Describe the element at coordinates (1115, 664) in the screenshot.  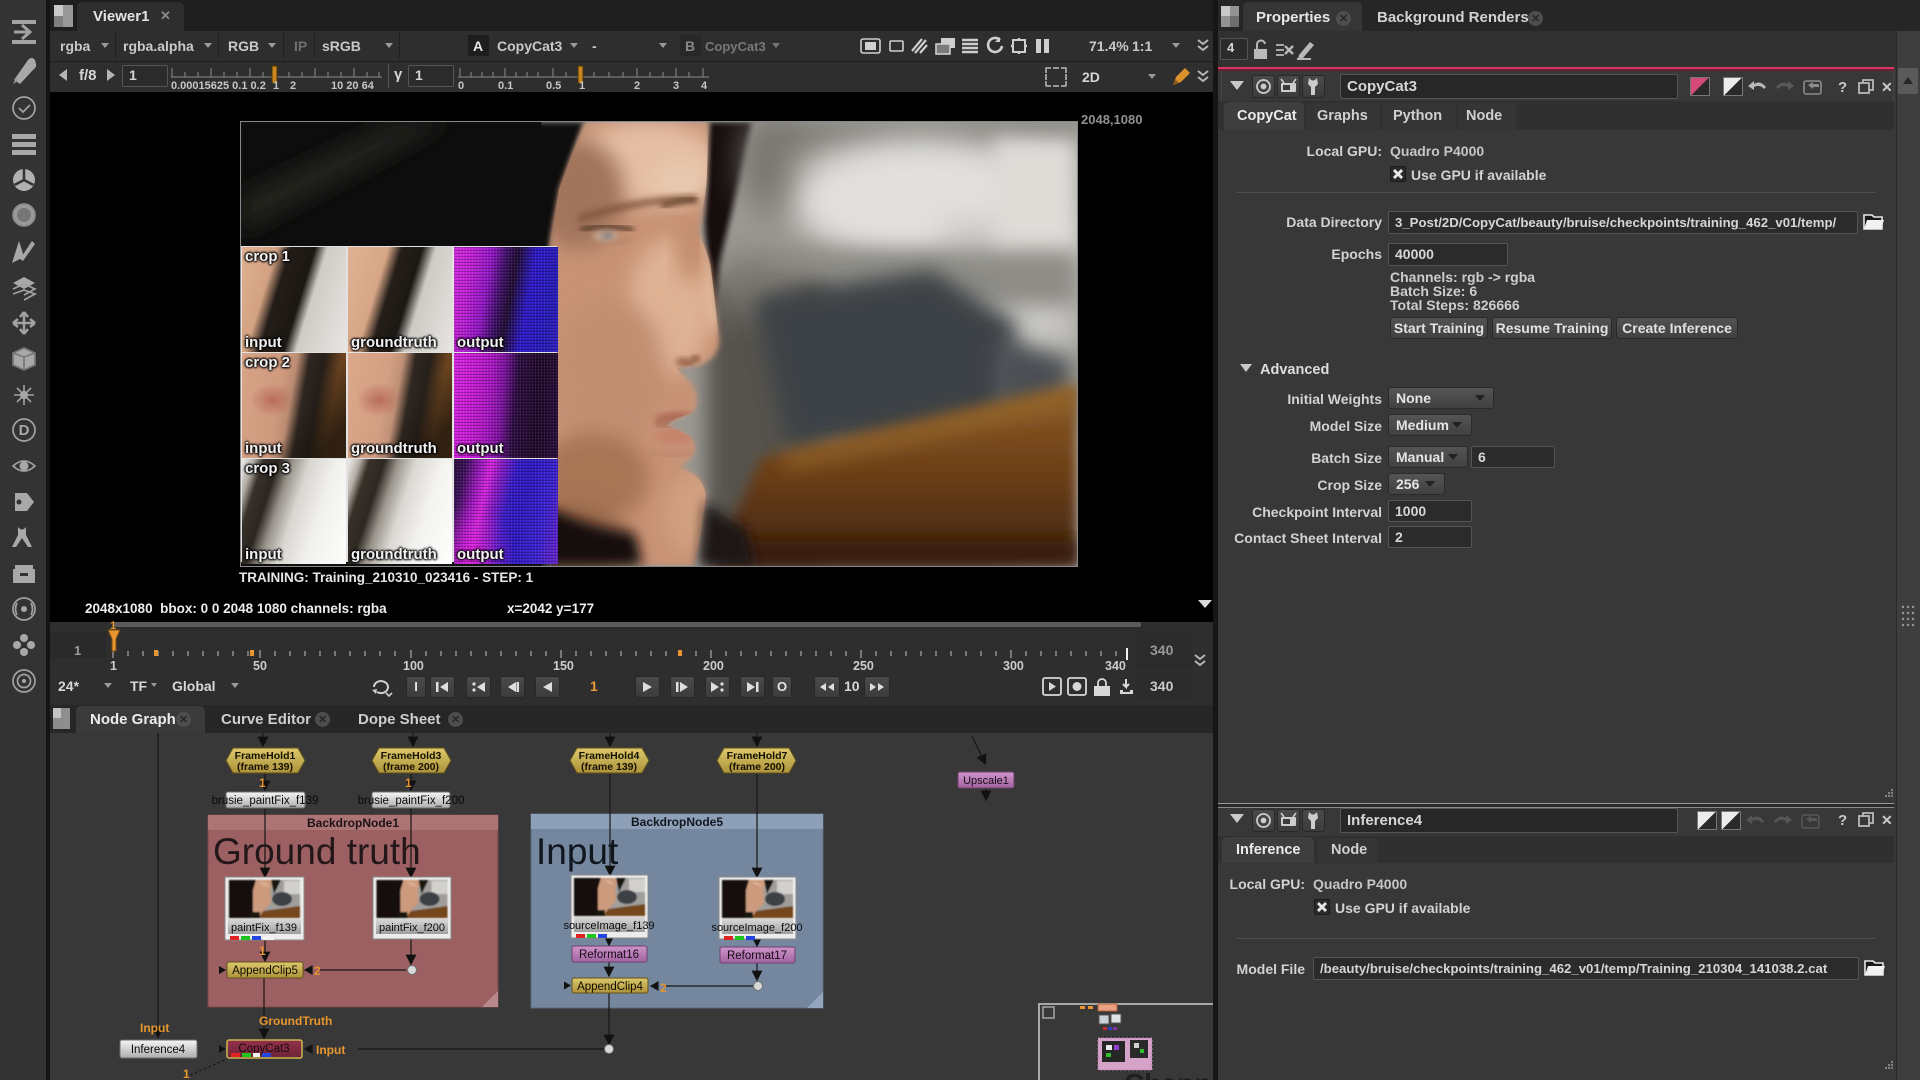
I see `svg-text: 340` at that location.